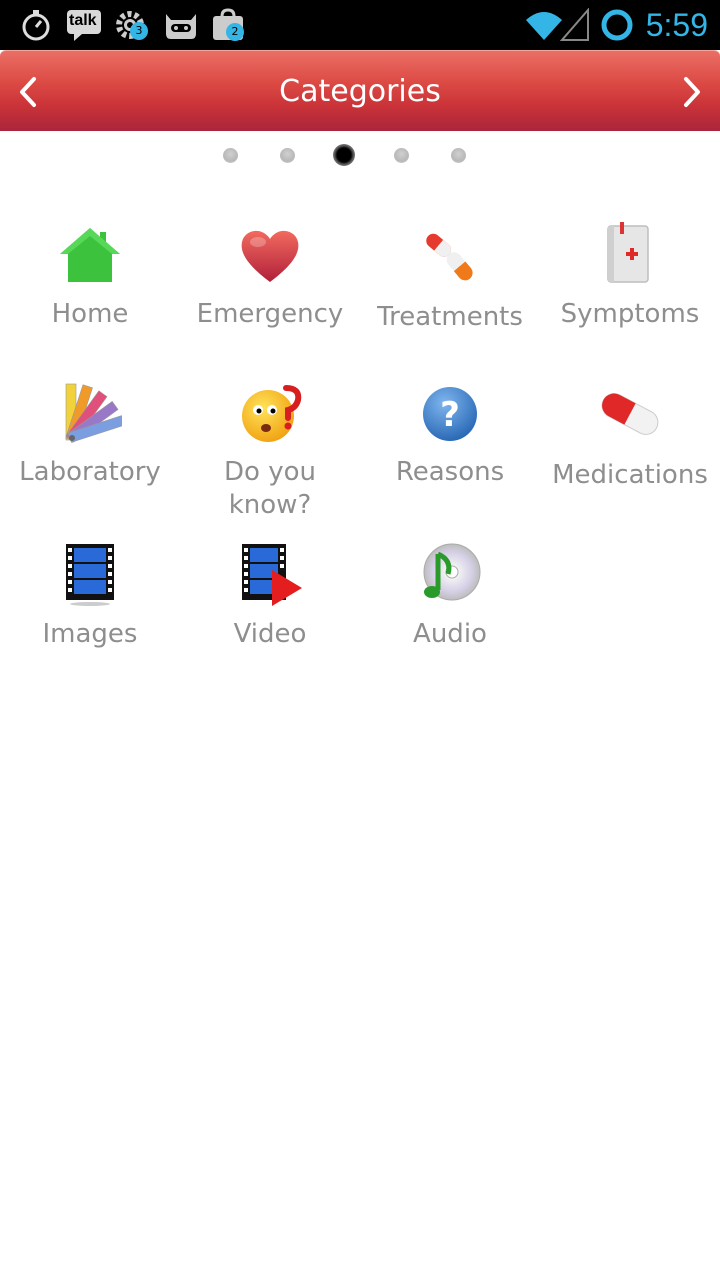 The height and width of the screenshot is (1280, 720). I want to click on signal-icon, so click(574, 24).